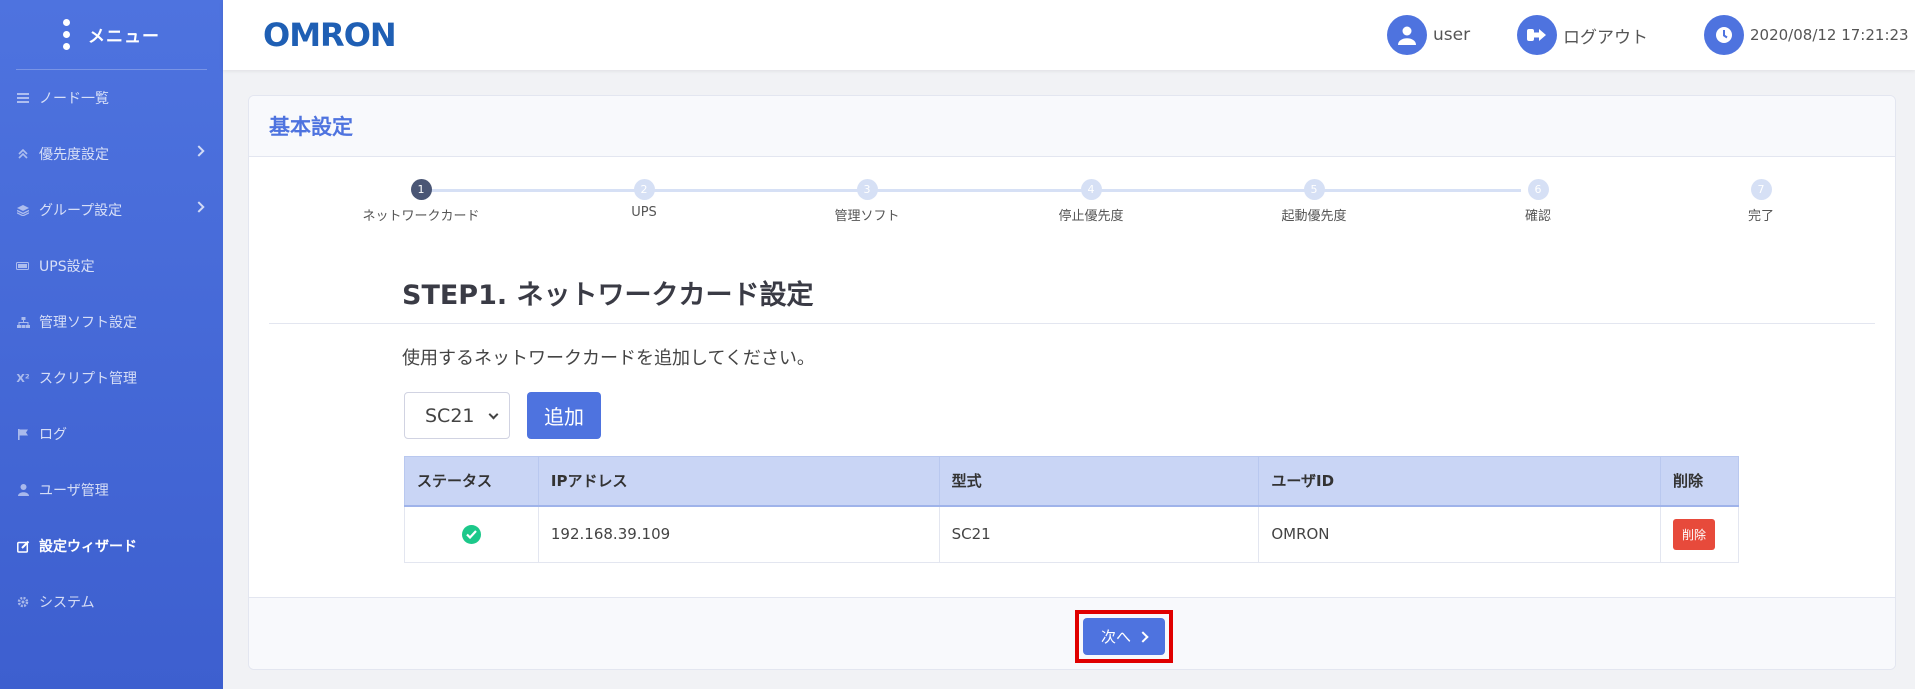  What do you see at coordinates (1072, 323) in the screenshot?
I see `divider` at bounding box center [1072, 323].